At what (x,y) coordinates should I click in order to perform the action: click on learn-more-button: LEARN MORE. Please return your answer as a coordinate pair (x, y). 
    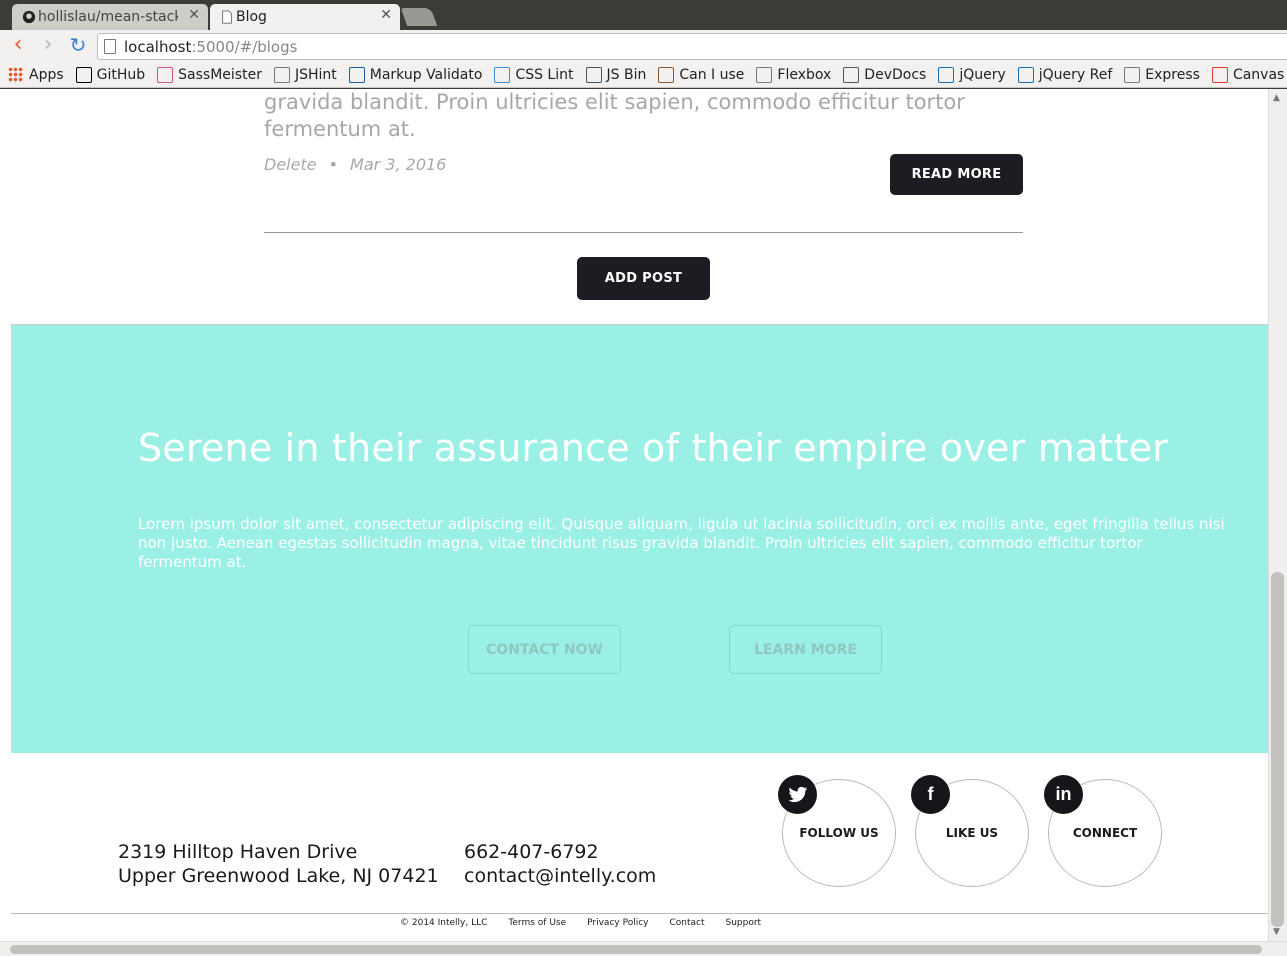
    Looking at the image, I should click on (805, 649).